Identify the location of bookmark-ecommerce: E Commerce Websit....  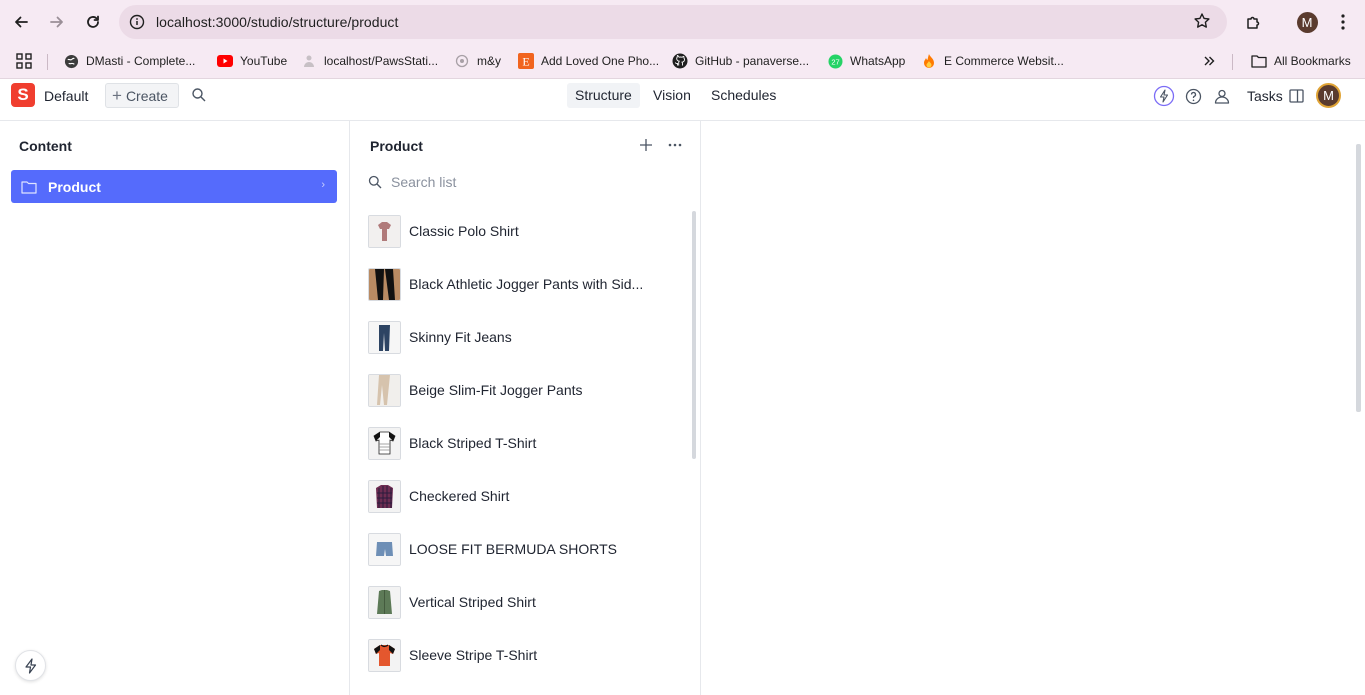
(992, 61).